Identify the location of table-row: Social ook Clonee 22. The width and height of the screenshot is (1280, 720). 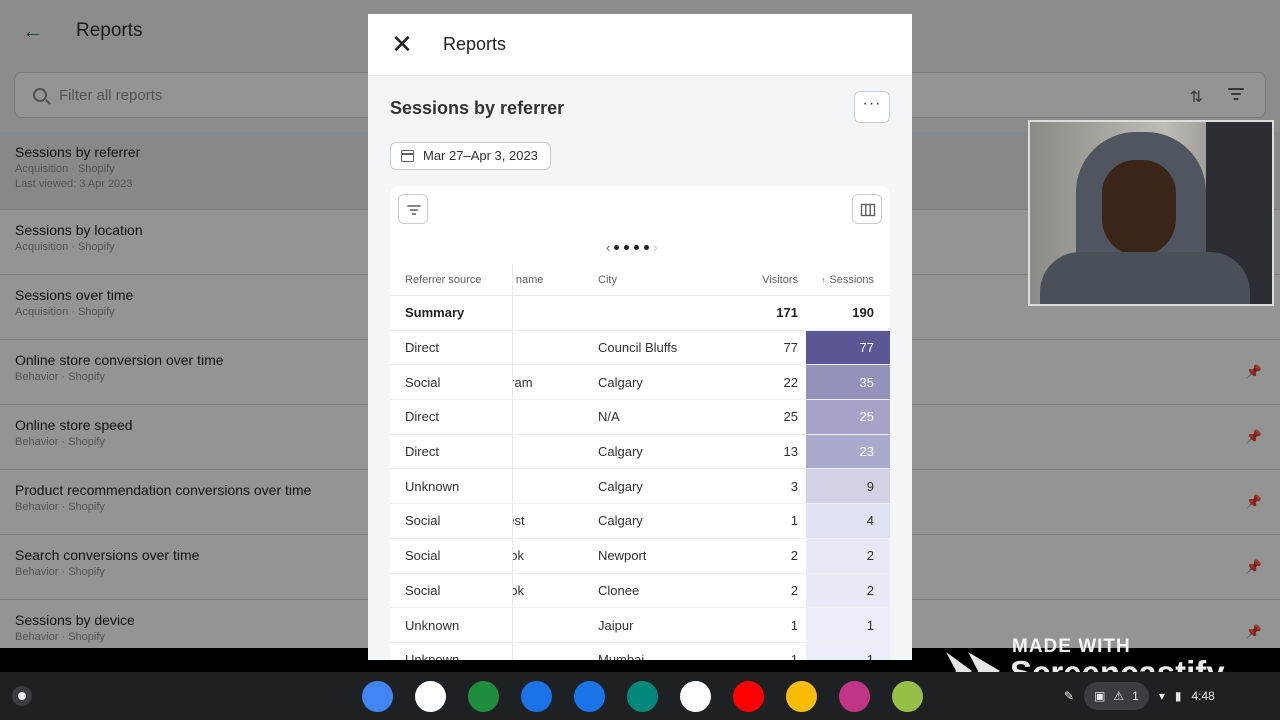
(640, 591).